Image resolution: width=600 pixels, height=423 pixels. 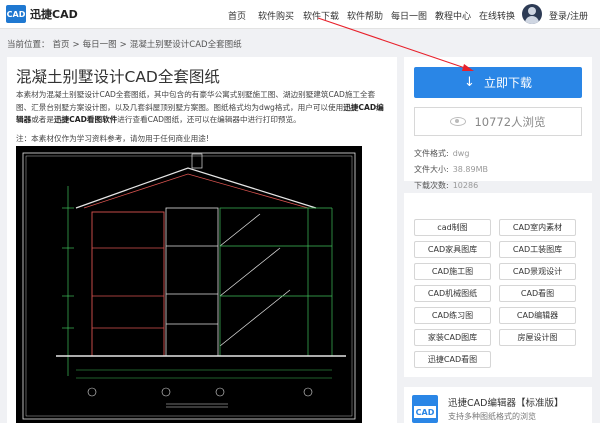 I want to click on breadcrumb: 当前位置： 首页 > 每日一图 > 混凝土别墅设计CAD全套图纸, so click(x=126, y=44).